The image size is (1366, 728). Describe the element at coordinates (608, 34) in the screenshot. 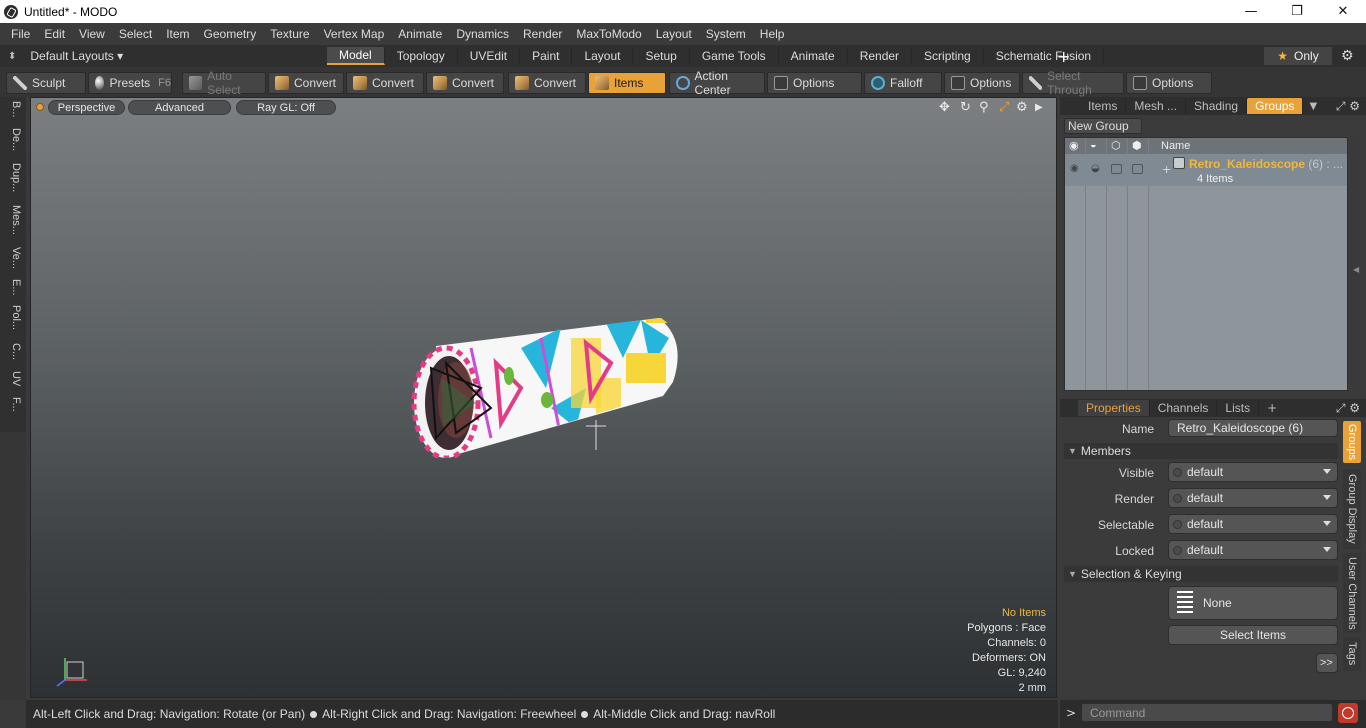

I see `menu-maxtomodo: MaxToModo` at that location.